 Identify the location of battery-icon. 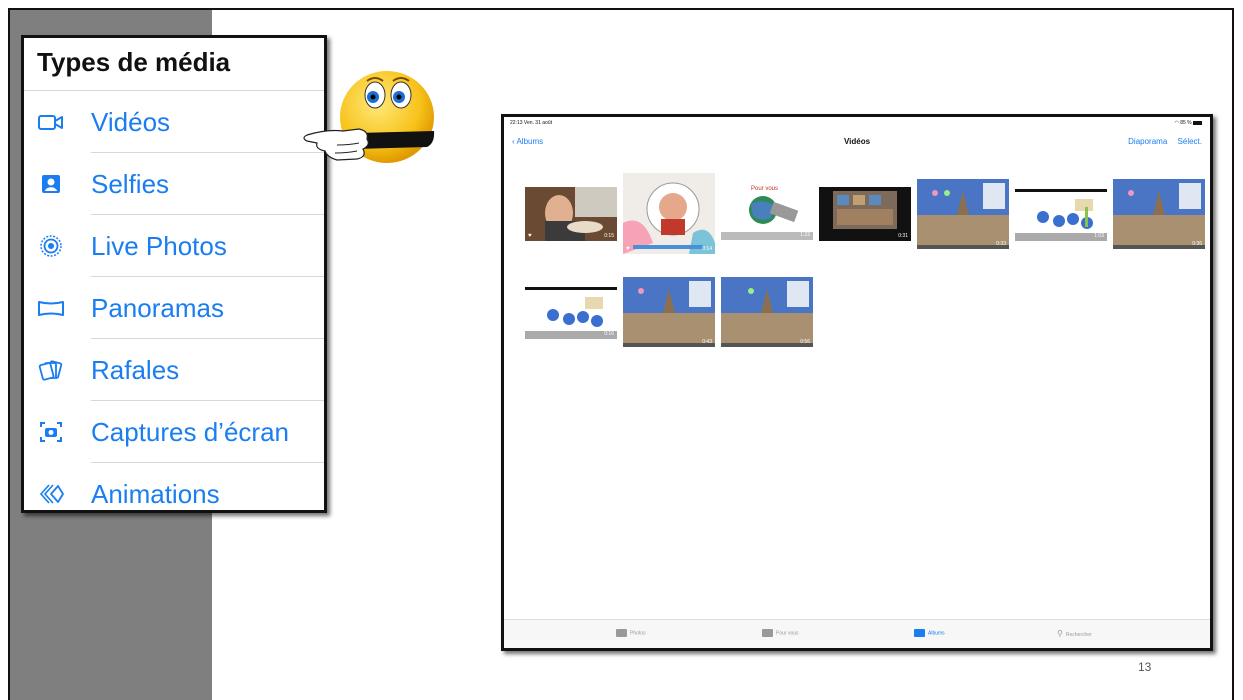
(1197, 122).